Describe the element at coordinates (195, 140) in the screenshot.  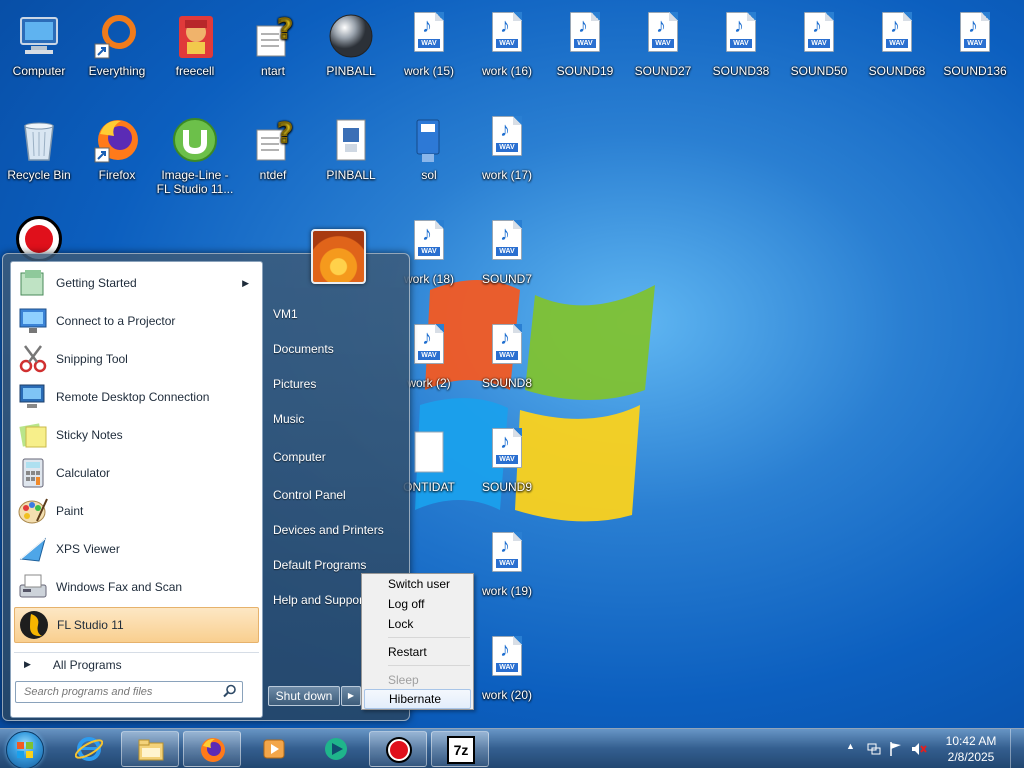
I see `utorrent-icon` at that location.